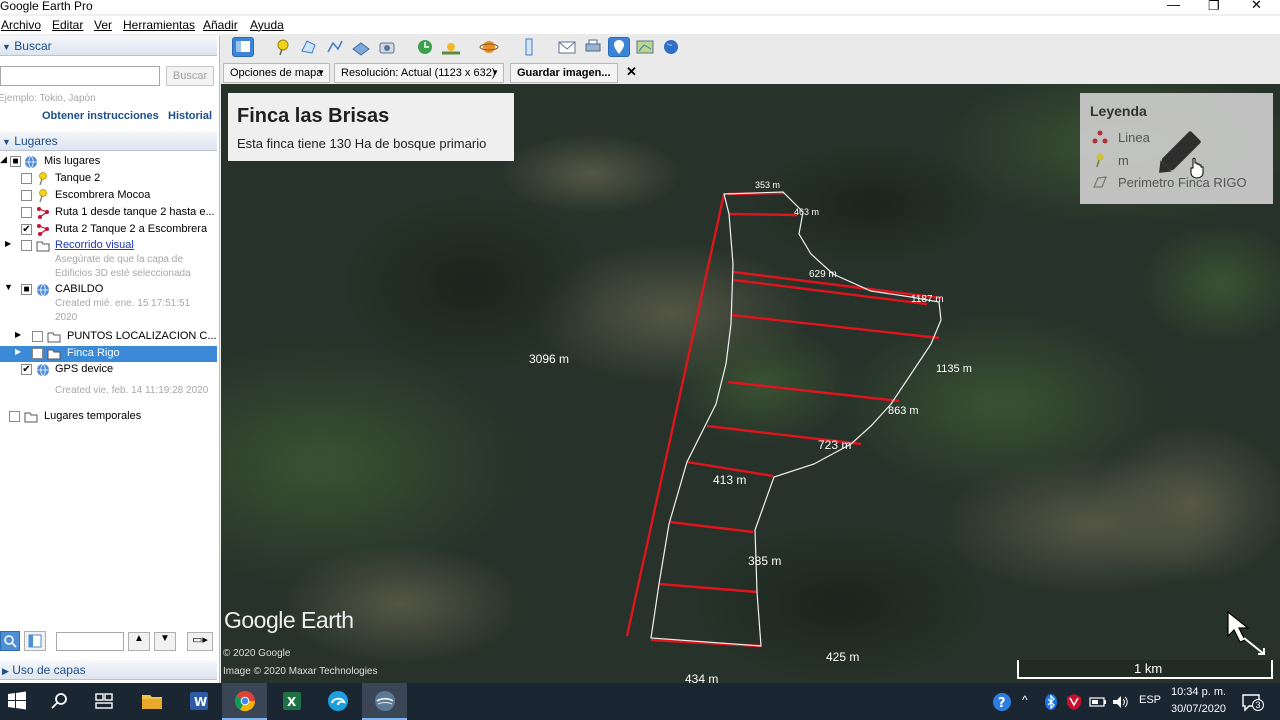 This screenshot has width=1280, height=720. What do you see at coordinates (361, 47) in the screenshot?
I see `add-overlay-button` at bounding box center [361, 47].